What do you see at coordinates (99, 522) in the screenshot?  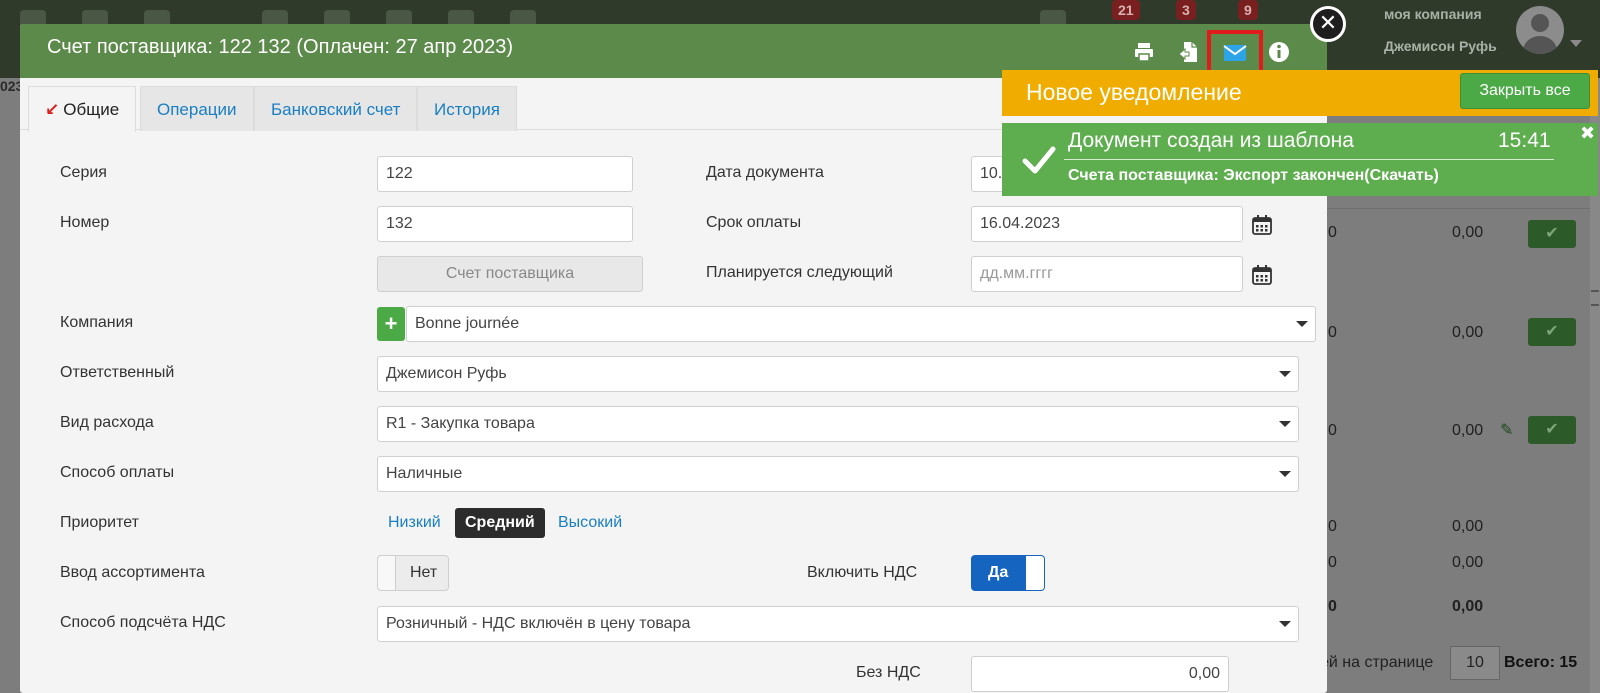 I see `priority-label: Приоритет` at bounding box center [99, 522].